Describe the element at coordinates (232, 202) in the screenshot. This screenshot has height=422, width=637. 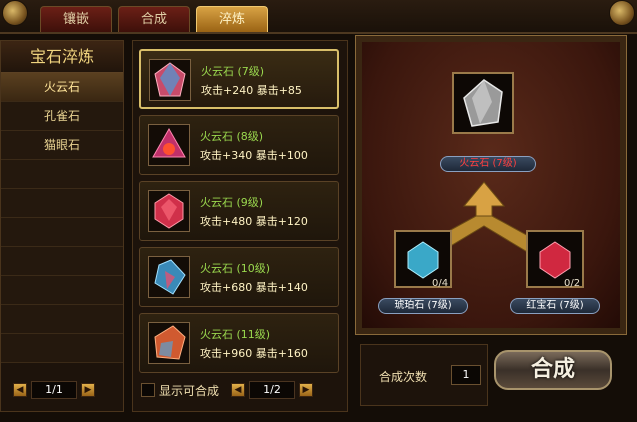
I see `gem-name: 火云石 (9级)` at that location.